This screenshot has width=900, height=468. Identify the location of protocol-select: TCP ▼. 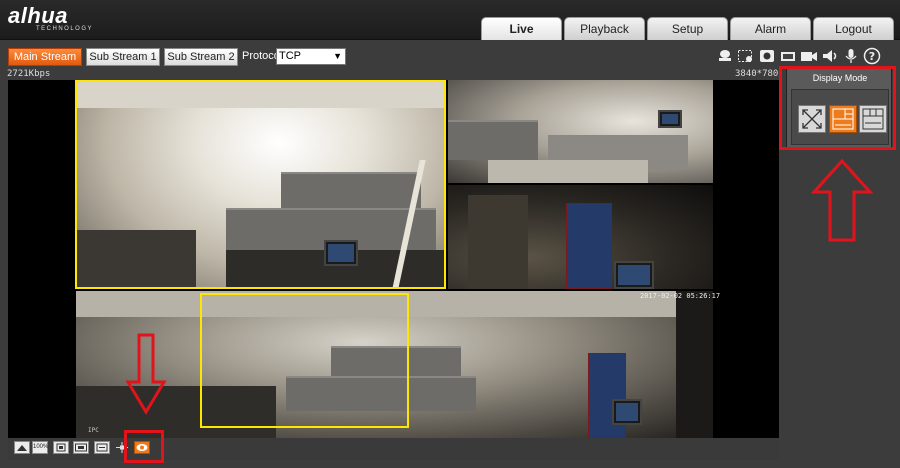
(311, 56).